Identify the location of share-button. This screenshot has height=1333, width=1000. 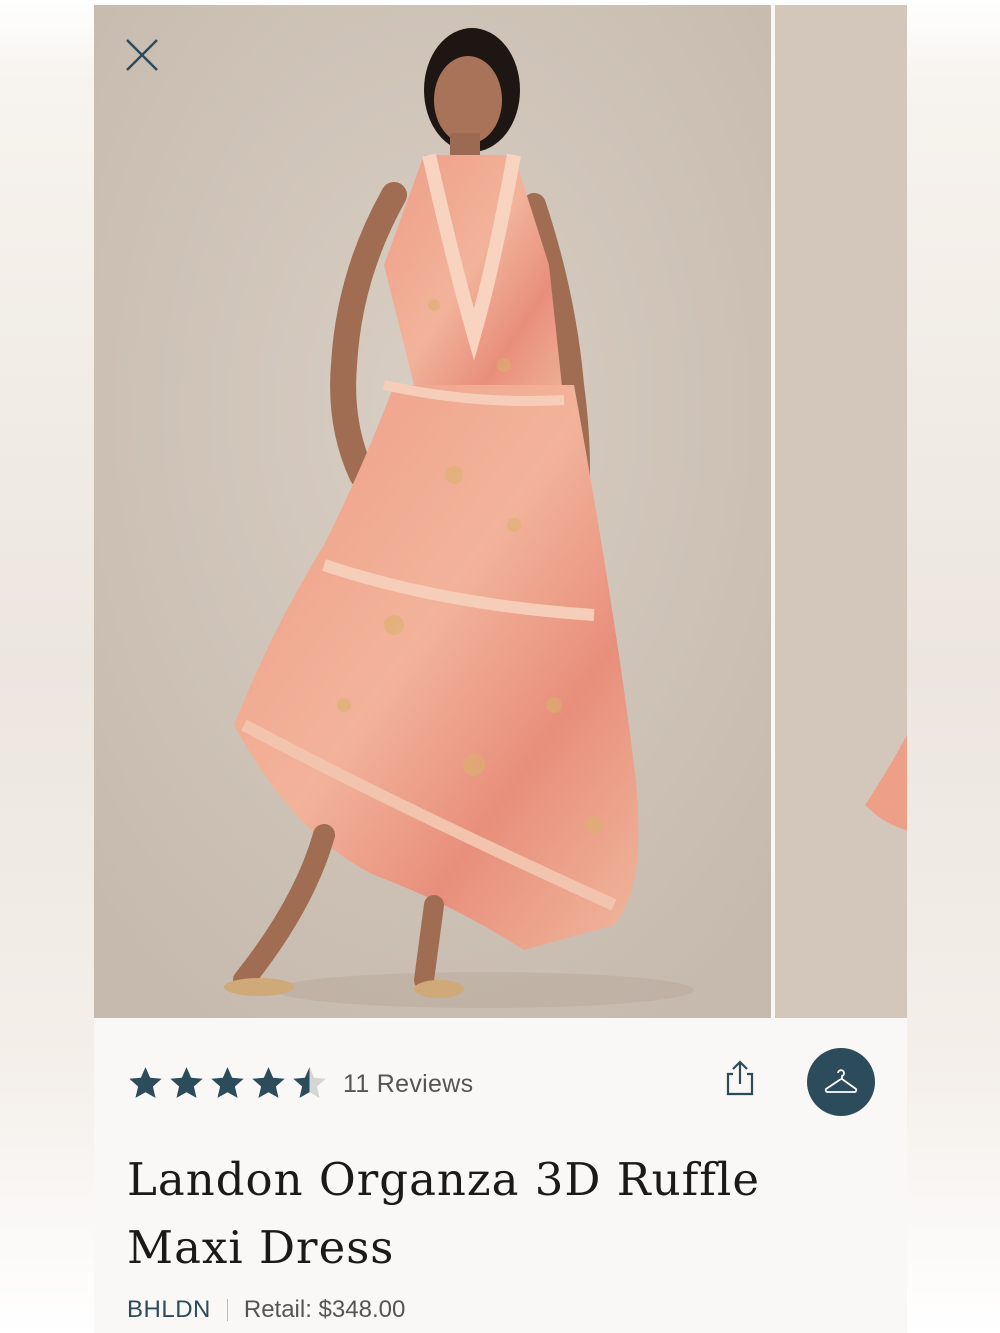
(740, 1078).